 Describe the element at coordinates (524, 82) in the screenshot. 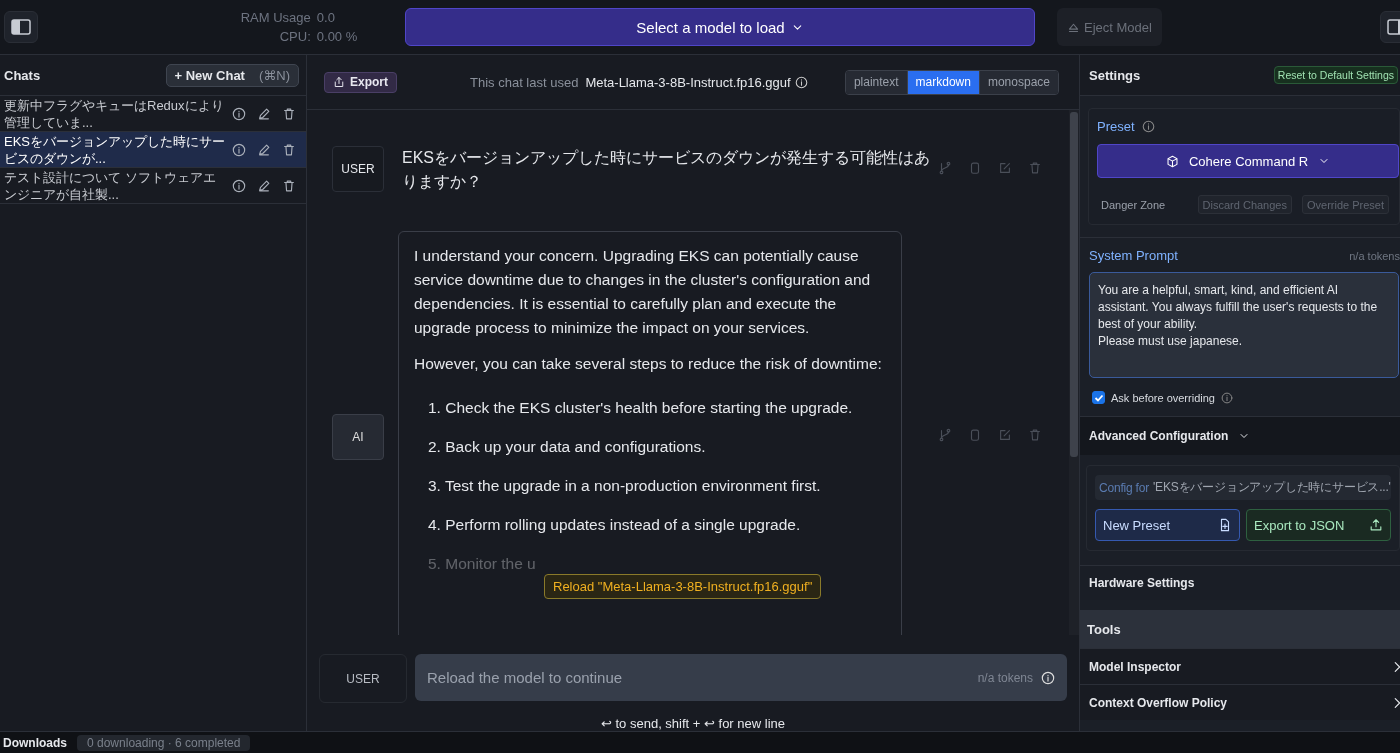

I see `last-used-label: This chat last used` at that location.